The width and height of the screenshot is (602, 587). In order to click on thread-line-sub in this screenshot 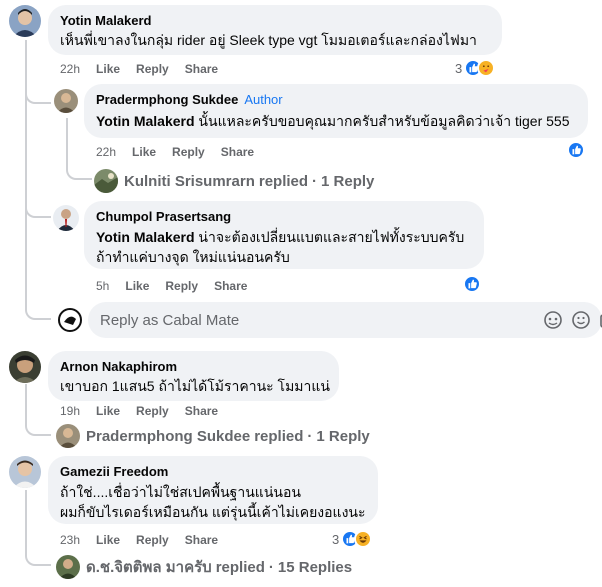, I will do `click(67, 141)`.